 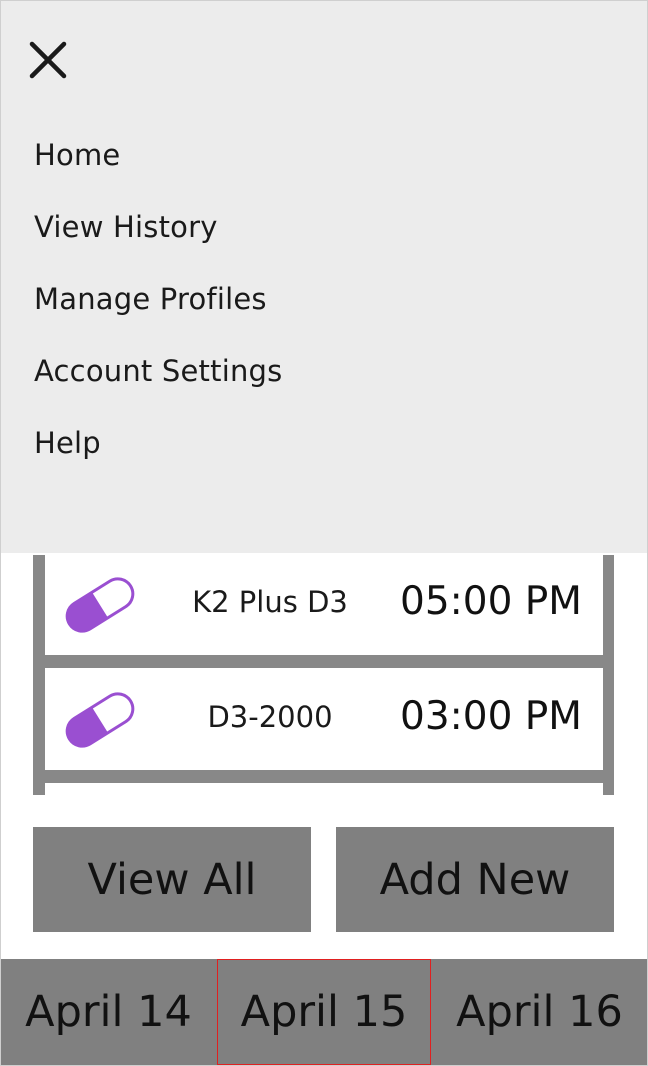 What do you see at coordinates (270, 602) in the screenshot?
I see `medication-name: K2 Plus D3` at bounding box center [270, 602].